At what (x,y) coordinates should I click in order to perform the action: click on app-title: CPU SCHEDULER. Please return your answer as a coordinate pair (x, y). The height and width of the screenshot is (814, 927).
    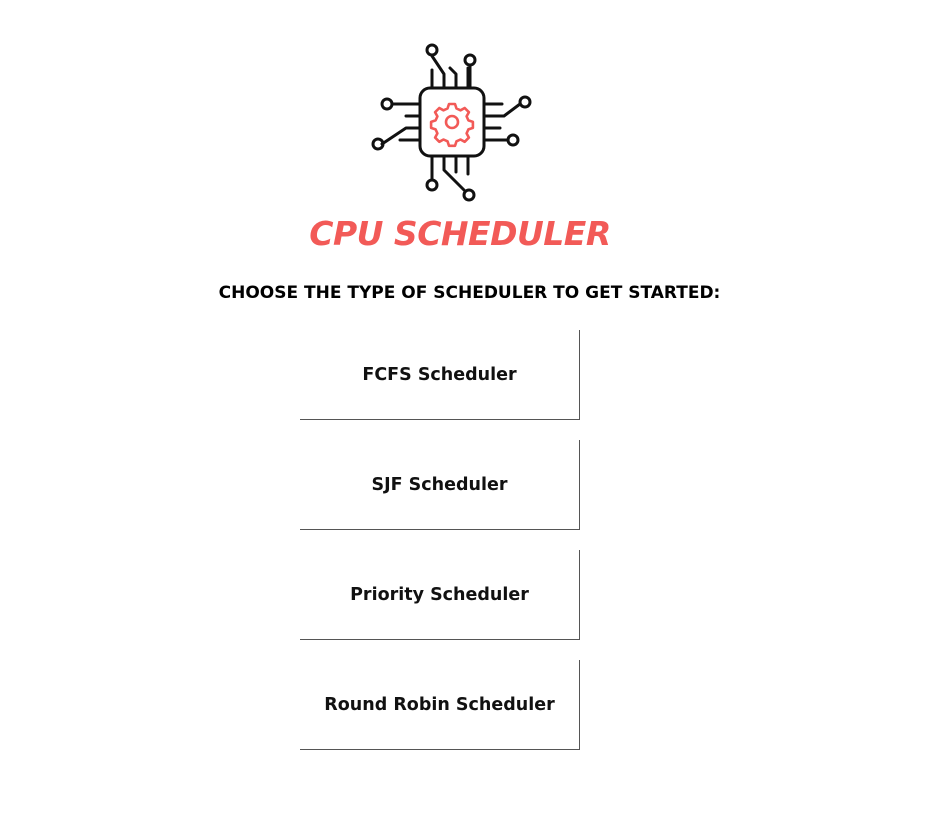
    Looking at the image, I should click on (460, 233).